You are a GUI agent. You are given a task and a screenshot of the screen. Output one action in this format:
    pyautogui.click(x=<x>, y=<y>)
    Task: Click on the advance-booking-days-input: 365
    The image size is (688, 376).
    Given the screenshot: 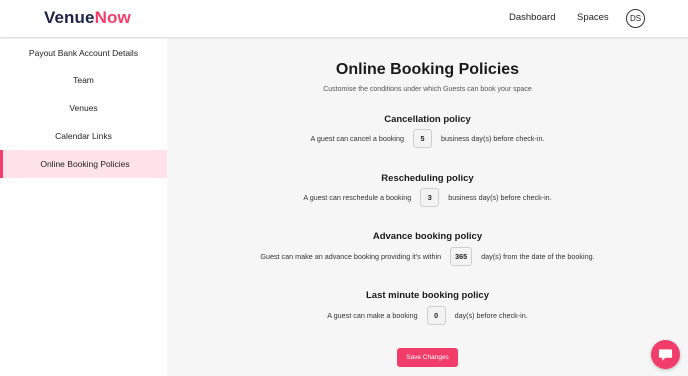 What is the action you would take?
    pyautogui.click(x=461, y=256)
    